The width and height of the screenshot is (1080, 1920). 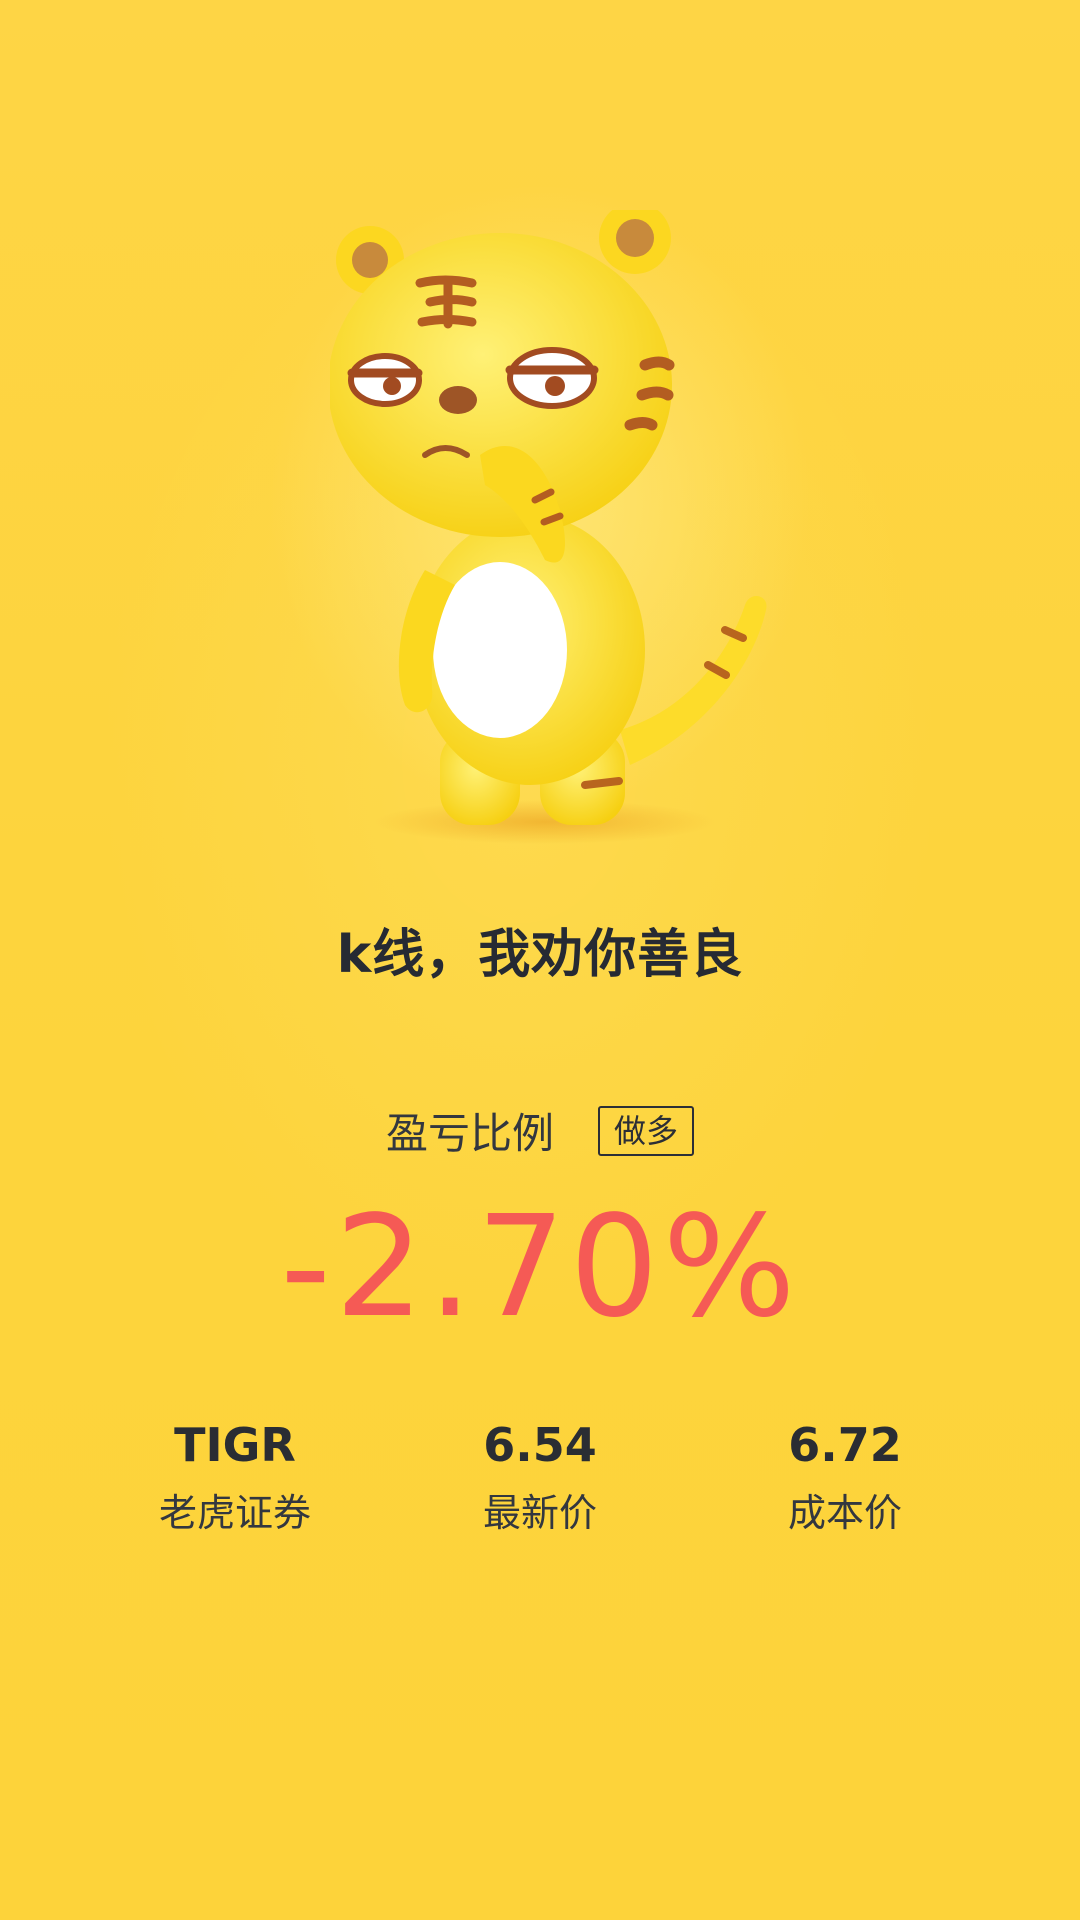 What do you see at coordinates (548, 527) in the screenshot?
I see `tiger-mascot-icon` at bounding box center [548, 527].